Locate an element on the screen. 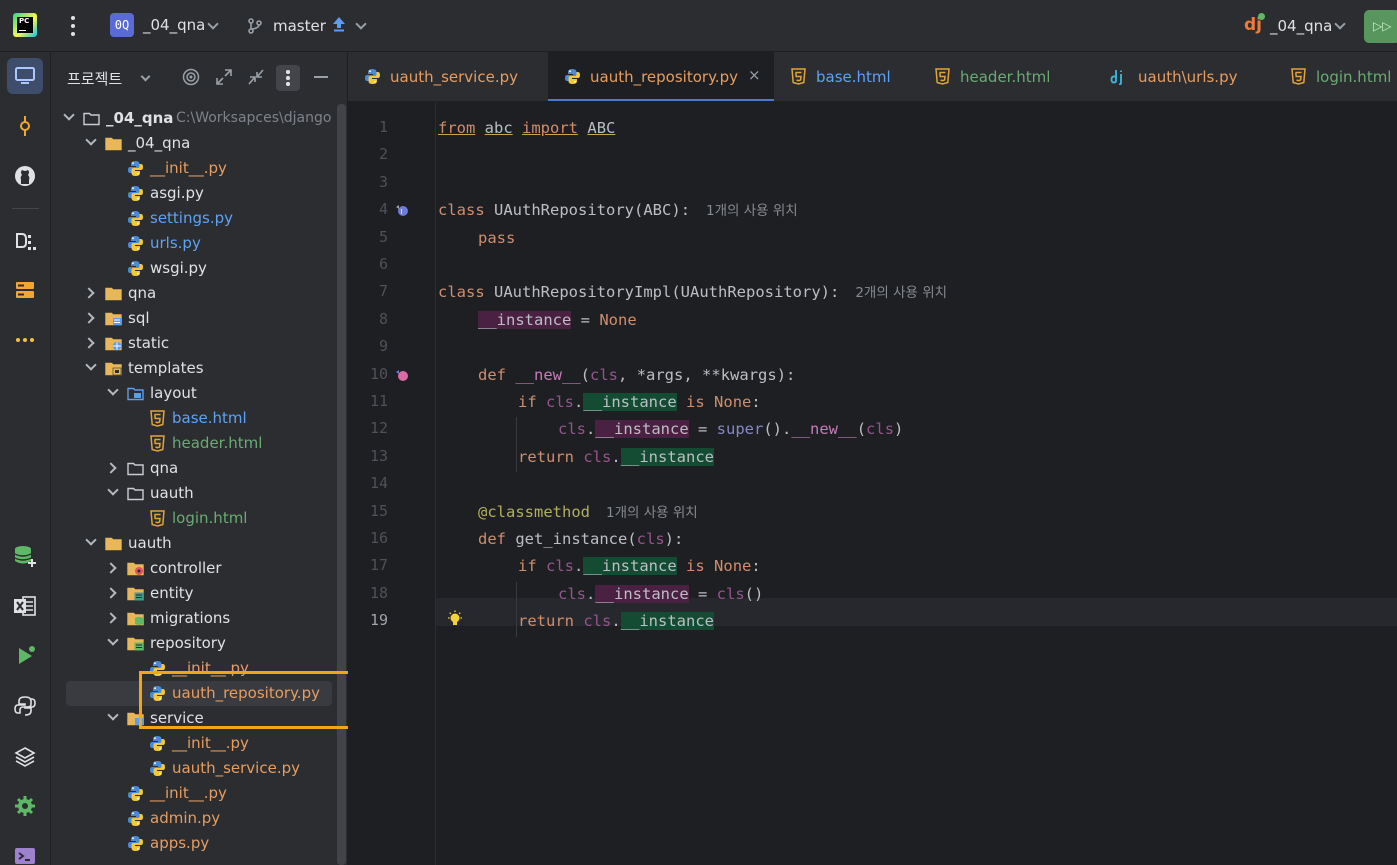  terminal-tool-button is located at coordinates (25, 851).